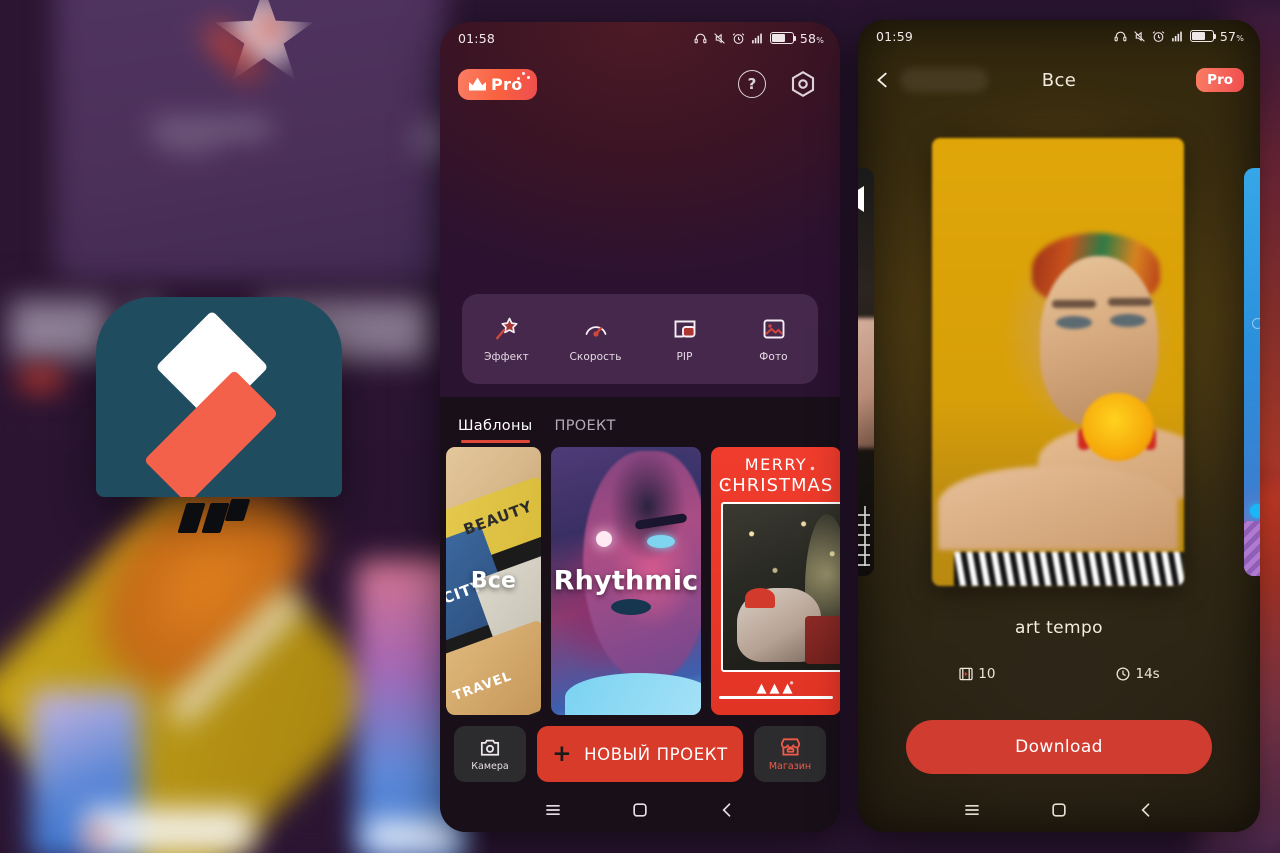 The image size is (1280, 853). I want to click on mid-bottom-bar: Камера + НОВЫЙ ПРОЕКТ Магазин, so click(640, 754).